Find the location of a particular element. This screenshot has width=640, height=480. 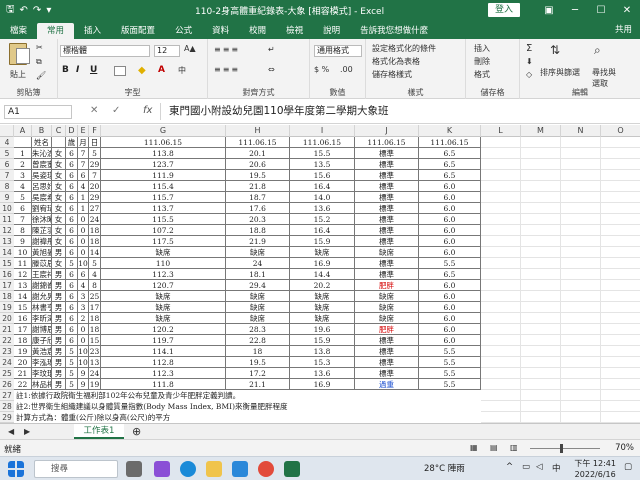

cell-sex: 男 is located at coordinates (59, 285).